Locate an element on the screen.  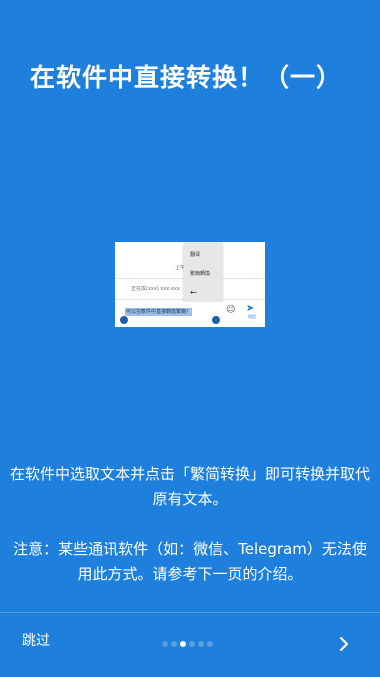
back-arrow-icon: ← is located at coordinates (193, 292).